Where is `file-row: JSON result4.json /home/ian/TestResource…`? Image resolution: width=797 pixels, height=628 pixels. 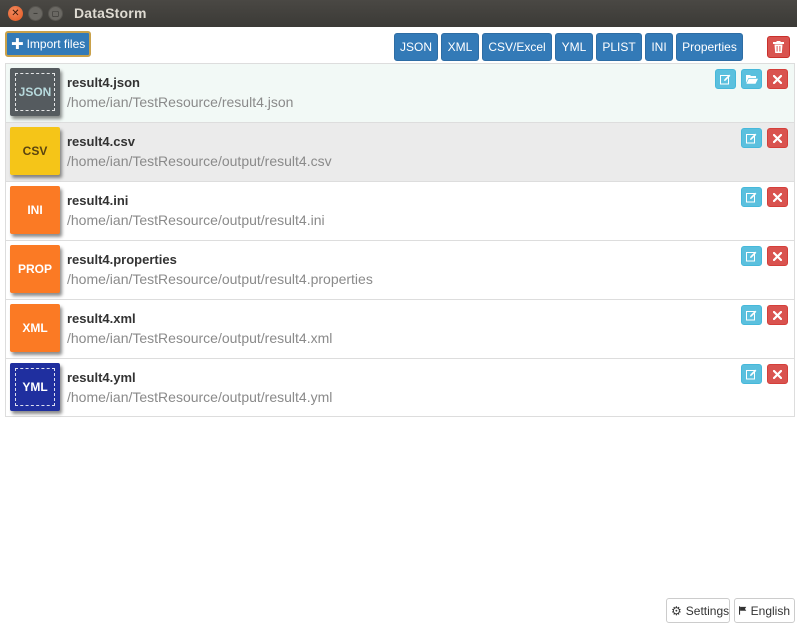
file-row: JSON result4.json /home/ian/TestResource… is located at coordinates (400, 93).